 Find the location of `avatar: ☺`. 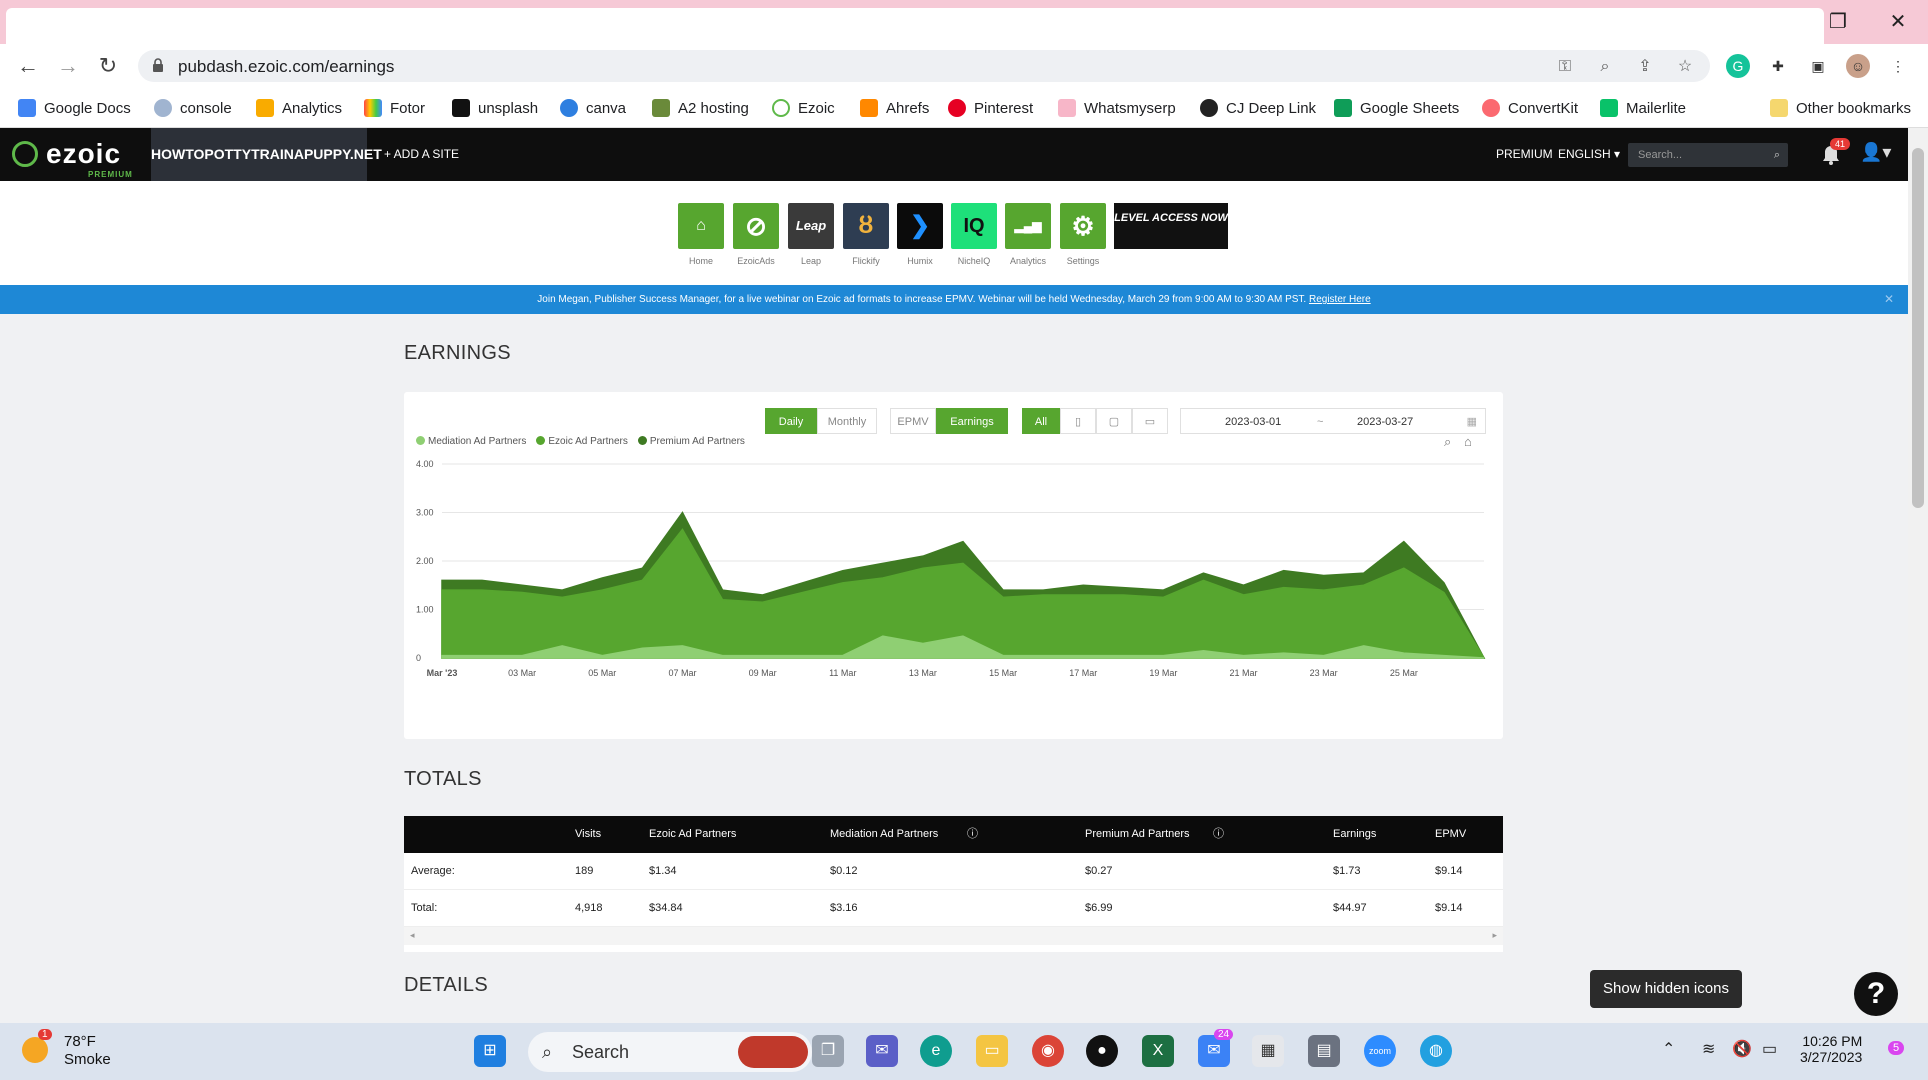

avatar: ☺ is located at coordinates (1858, 66).